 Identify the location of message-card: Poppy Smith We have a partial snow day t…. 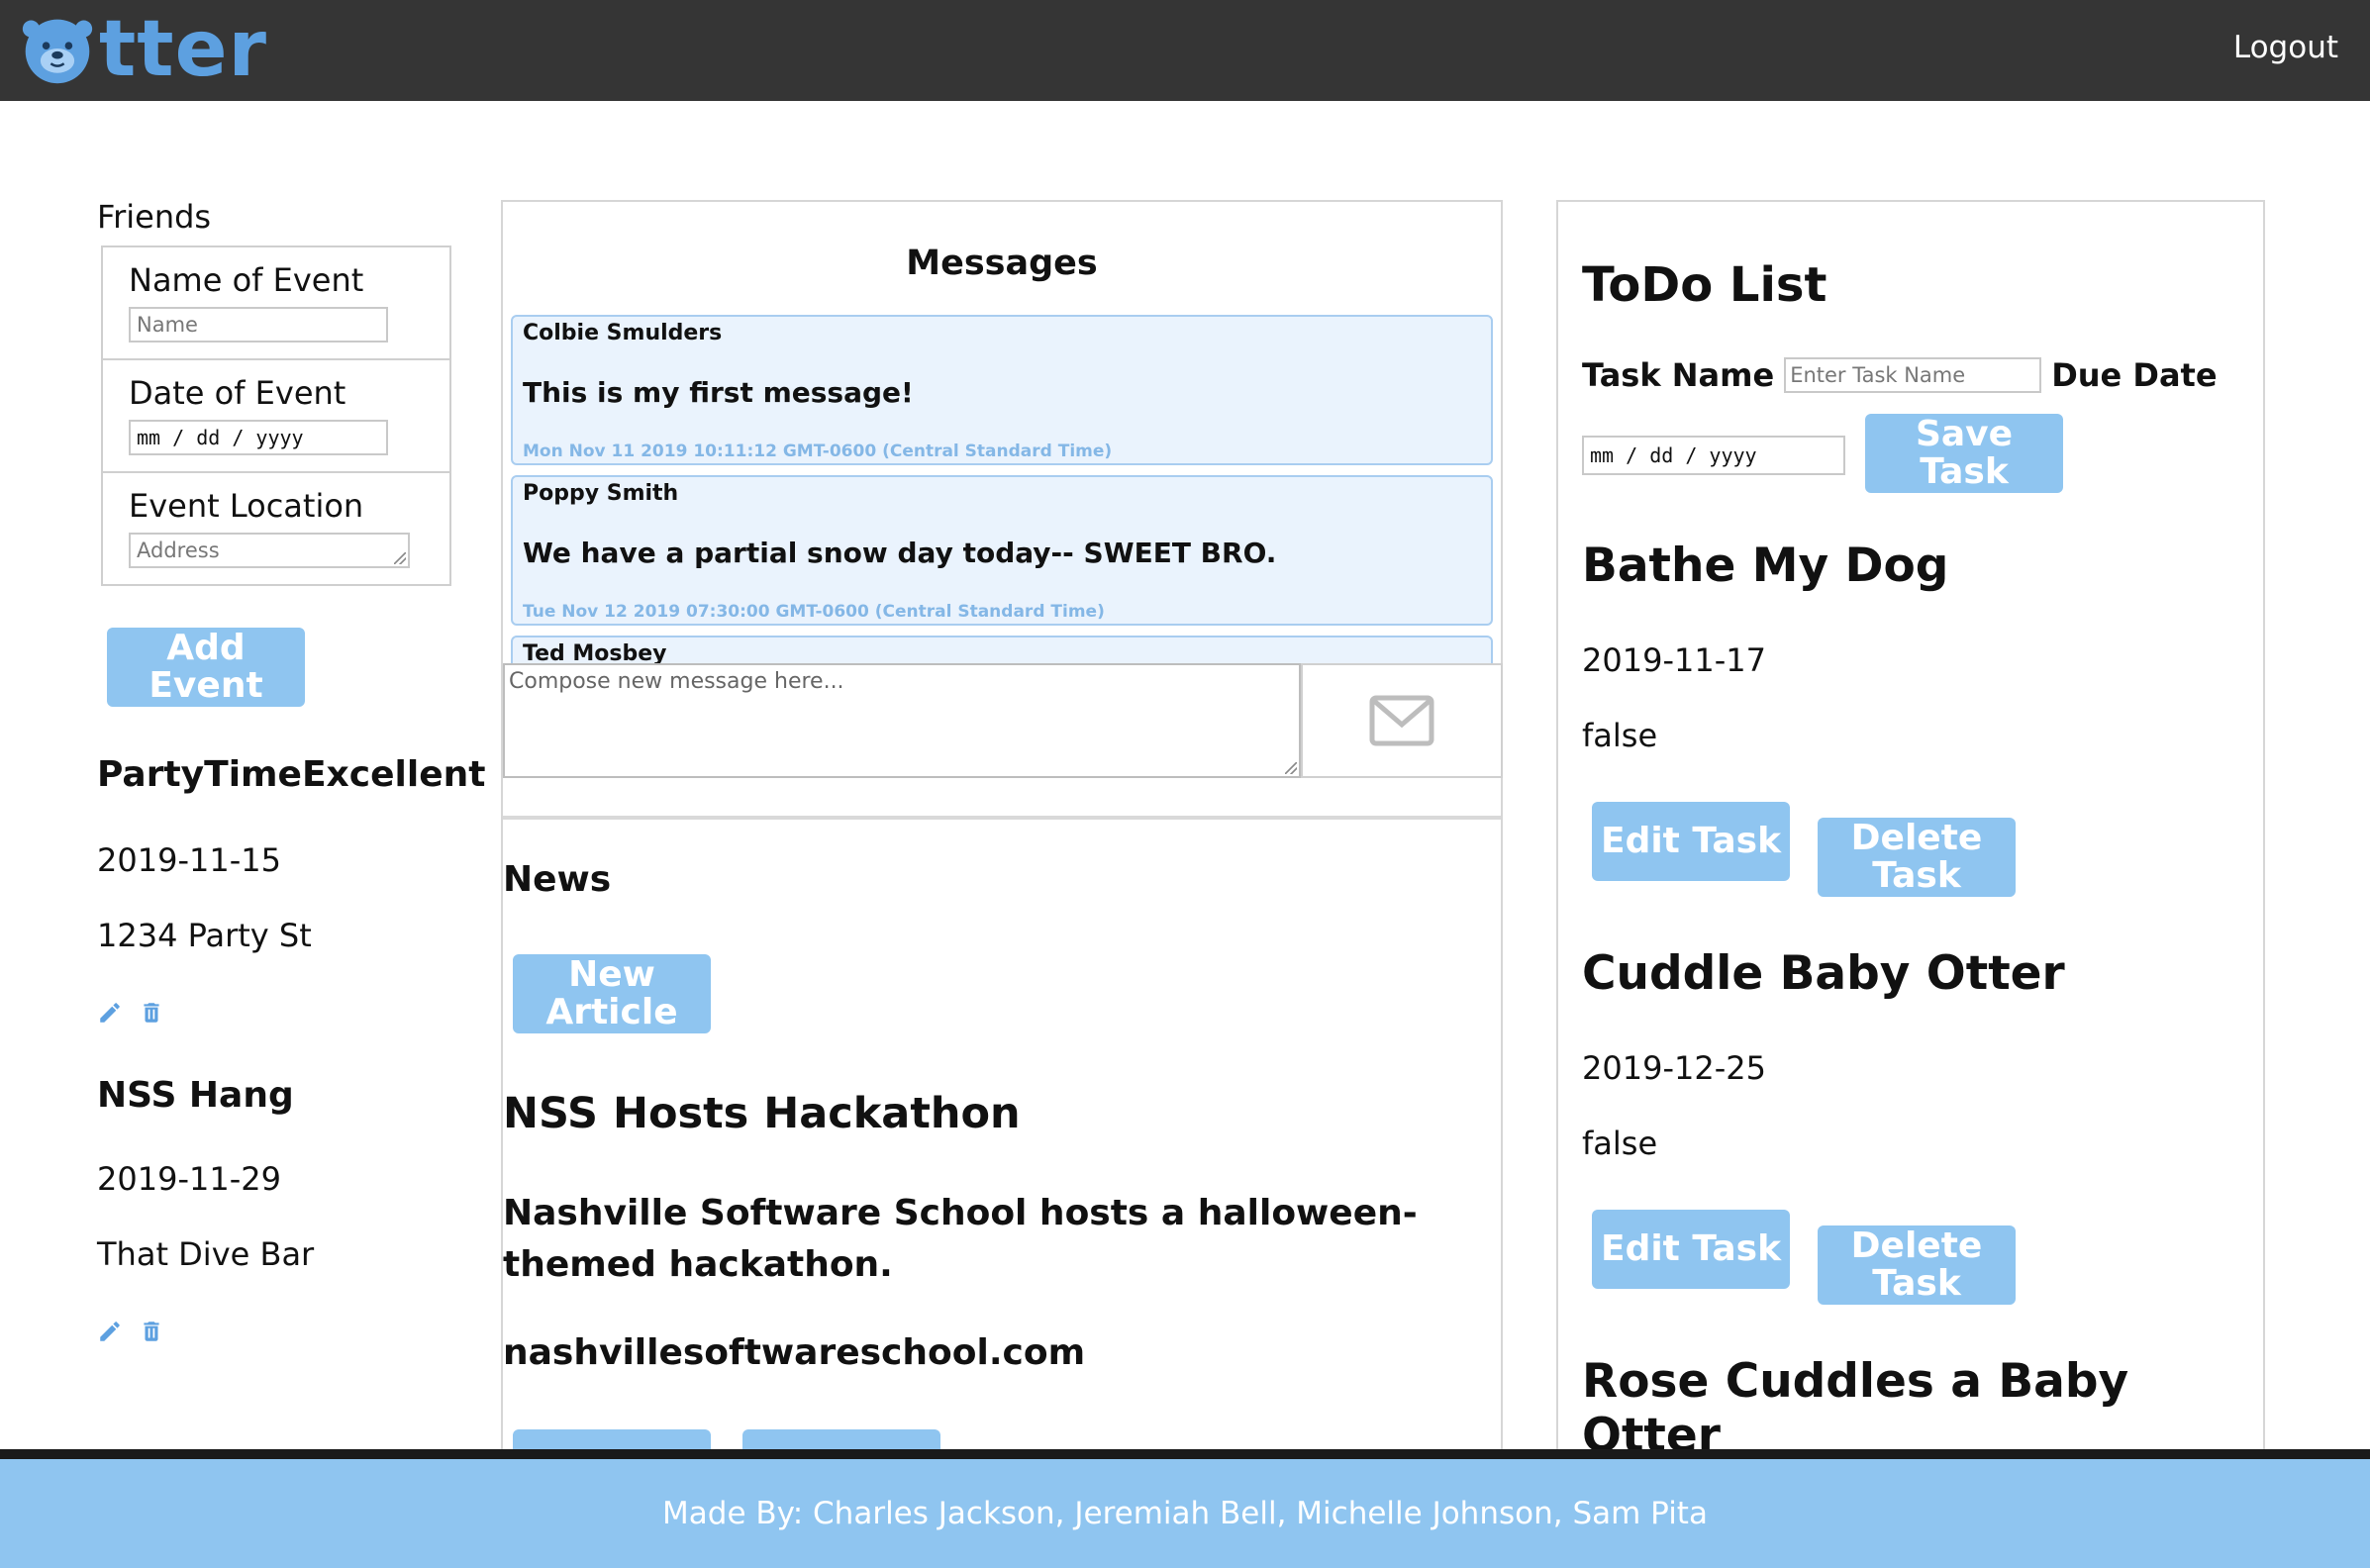
(1002, 550).